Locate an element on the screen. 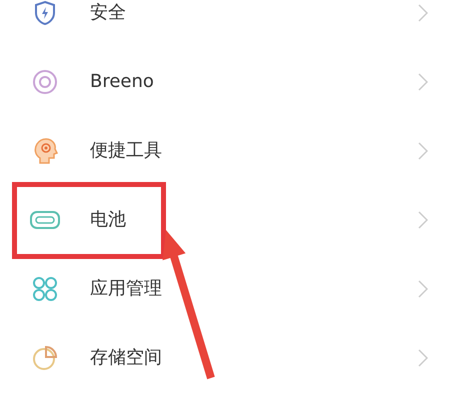  ring-icon is located at coordinates (45, 81).